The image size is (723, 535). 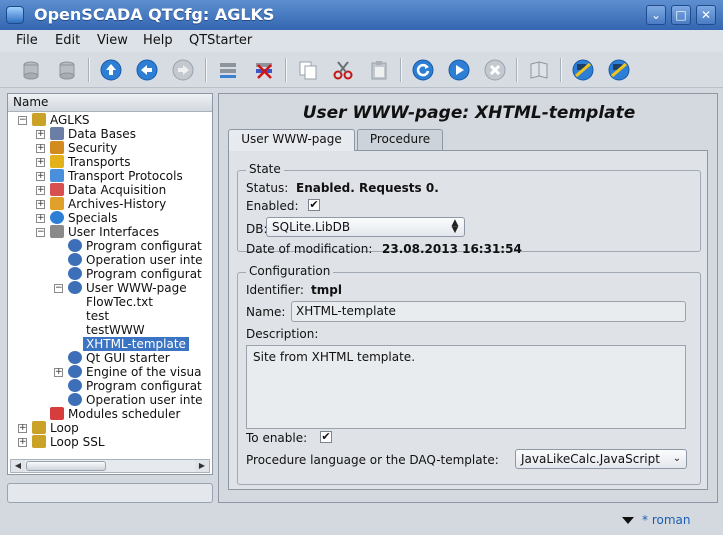 What do you see at coordinates (466, 387) in the screenshot?
I see `description-textarea: Site from XHTML template.` at bounding box center [466, 387].